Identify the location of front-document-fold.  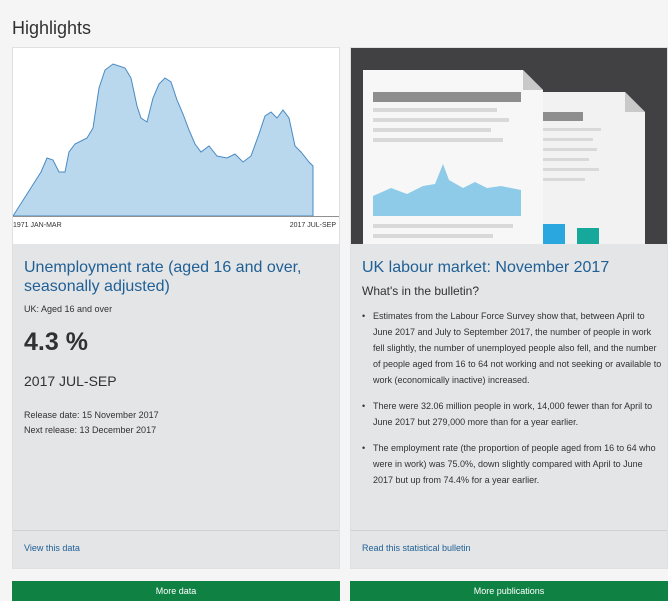
(533, 80).